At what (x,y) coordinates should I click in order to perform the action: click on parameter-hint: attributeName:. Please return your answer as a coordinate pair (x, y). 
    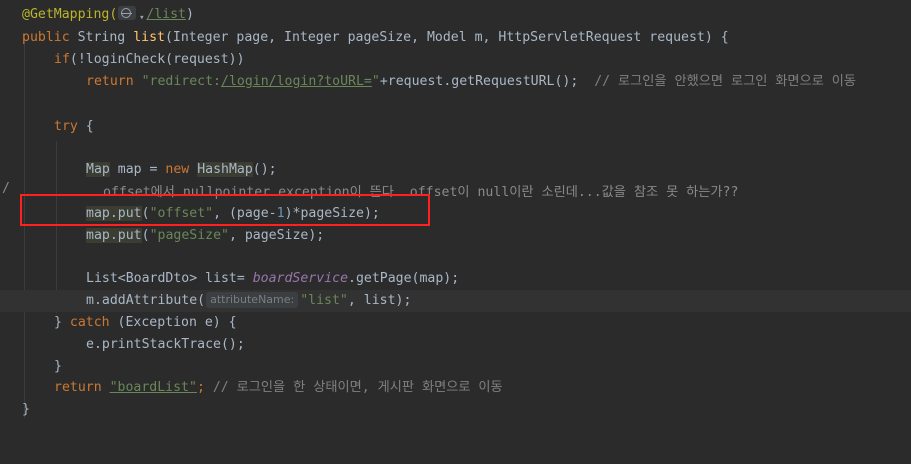
    Looking at the image, I should click on (252, 300).